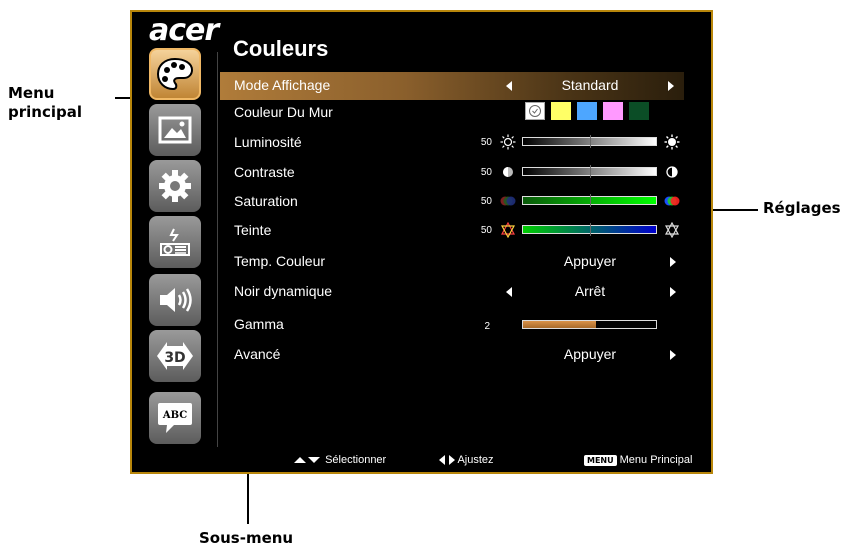  I want to click on menu-3d-button: 3D, so click(175, 356).